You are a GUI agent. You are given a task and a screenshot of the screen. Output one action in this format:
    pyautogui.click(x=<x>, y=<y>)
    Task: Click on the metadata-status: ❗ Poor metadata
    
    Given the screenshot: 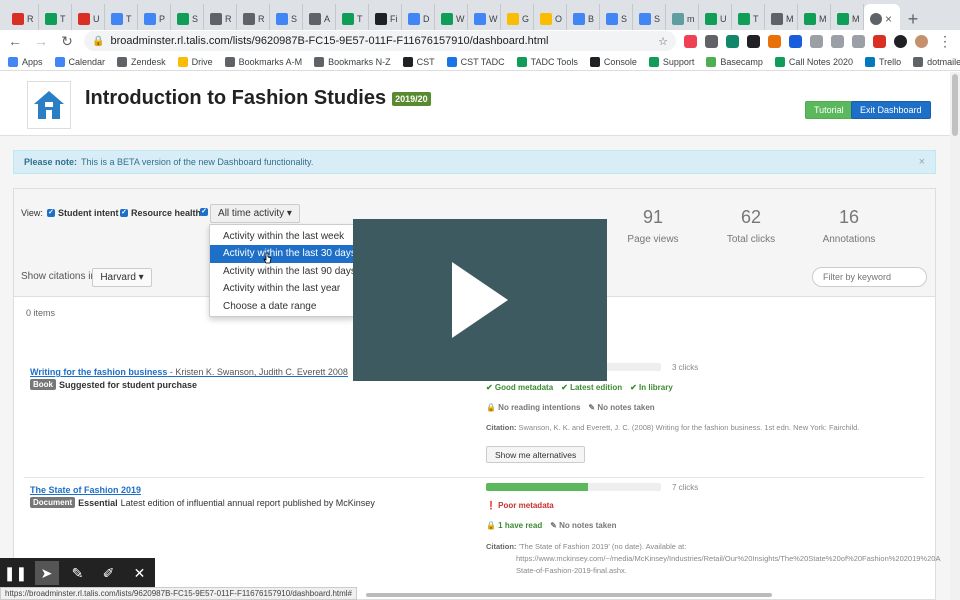 What is the action you would take?
    pyautogui.click(x=520, y=505)
    